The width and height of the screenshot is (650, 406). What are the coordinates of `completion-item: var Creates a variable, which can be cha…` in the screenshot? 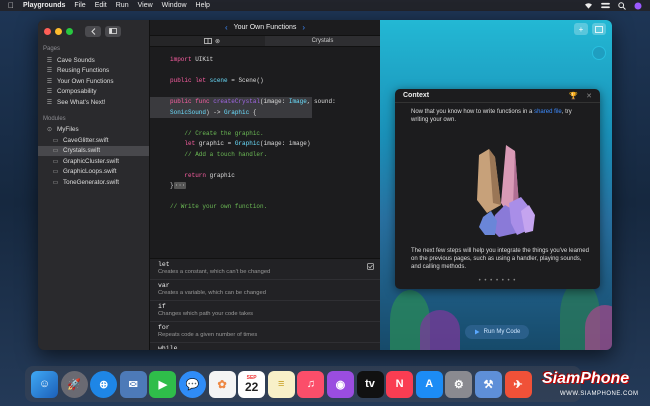 It's located at (265, 290).